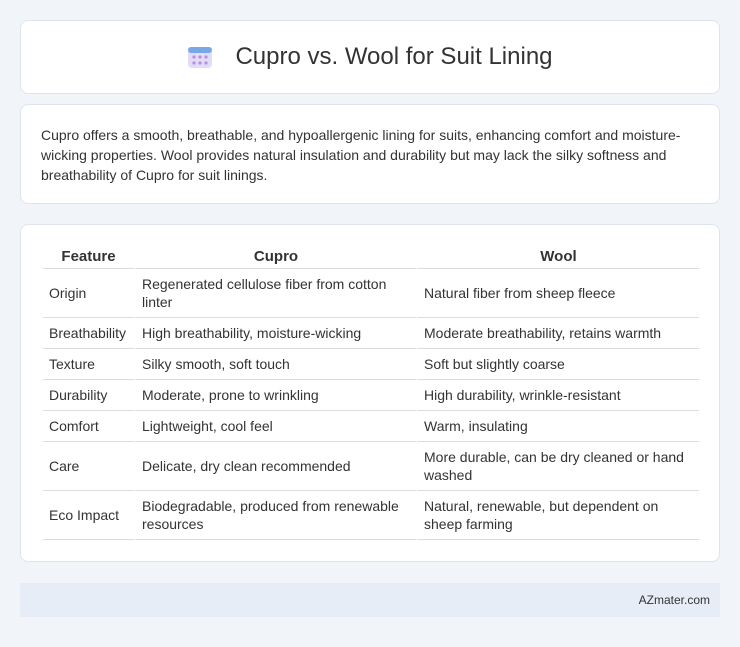 This screenshot has width=740, height=647. Describe the element at coordinates (88, 395) in the screenshot. I see `feature-cell: Durability` at that location.